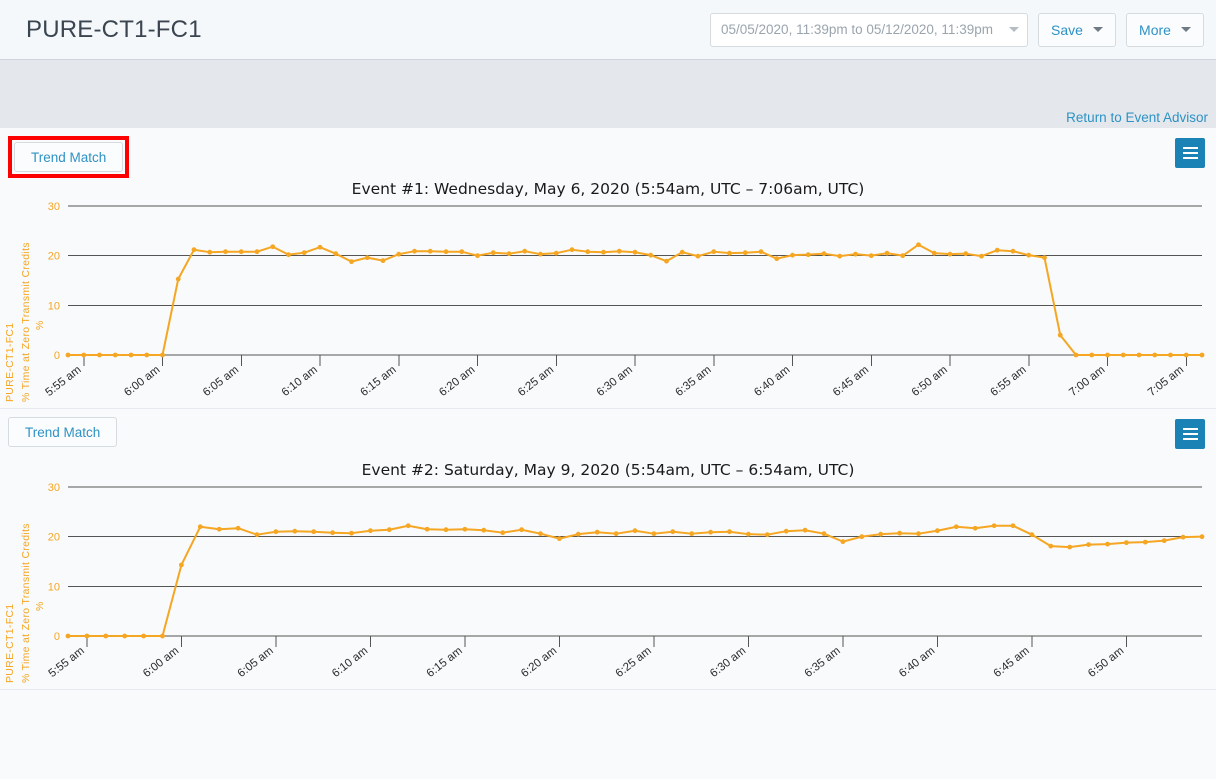 This screenshot has width=1216, height=779. What do you see at coordinates (63, 432) in the screenshot?
I see `trend-match-button: Trend Match` at bounding box center [63, 432].